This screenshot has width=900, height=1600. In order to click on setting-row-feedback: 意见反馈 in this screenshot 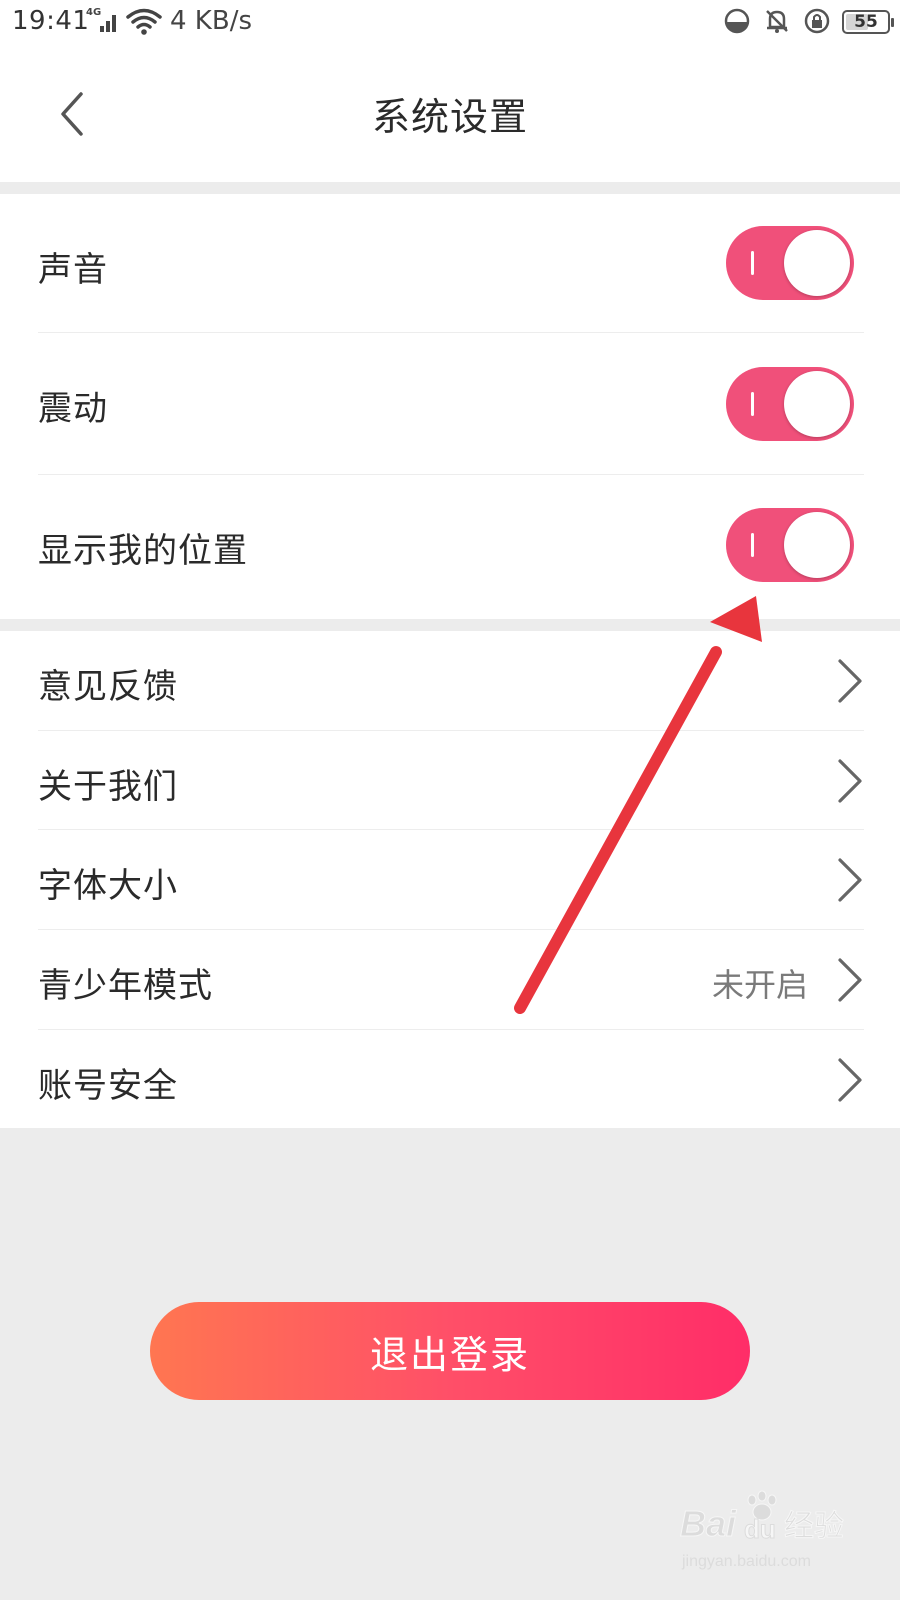, I will do `click(450, 680)`.